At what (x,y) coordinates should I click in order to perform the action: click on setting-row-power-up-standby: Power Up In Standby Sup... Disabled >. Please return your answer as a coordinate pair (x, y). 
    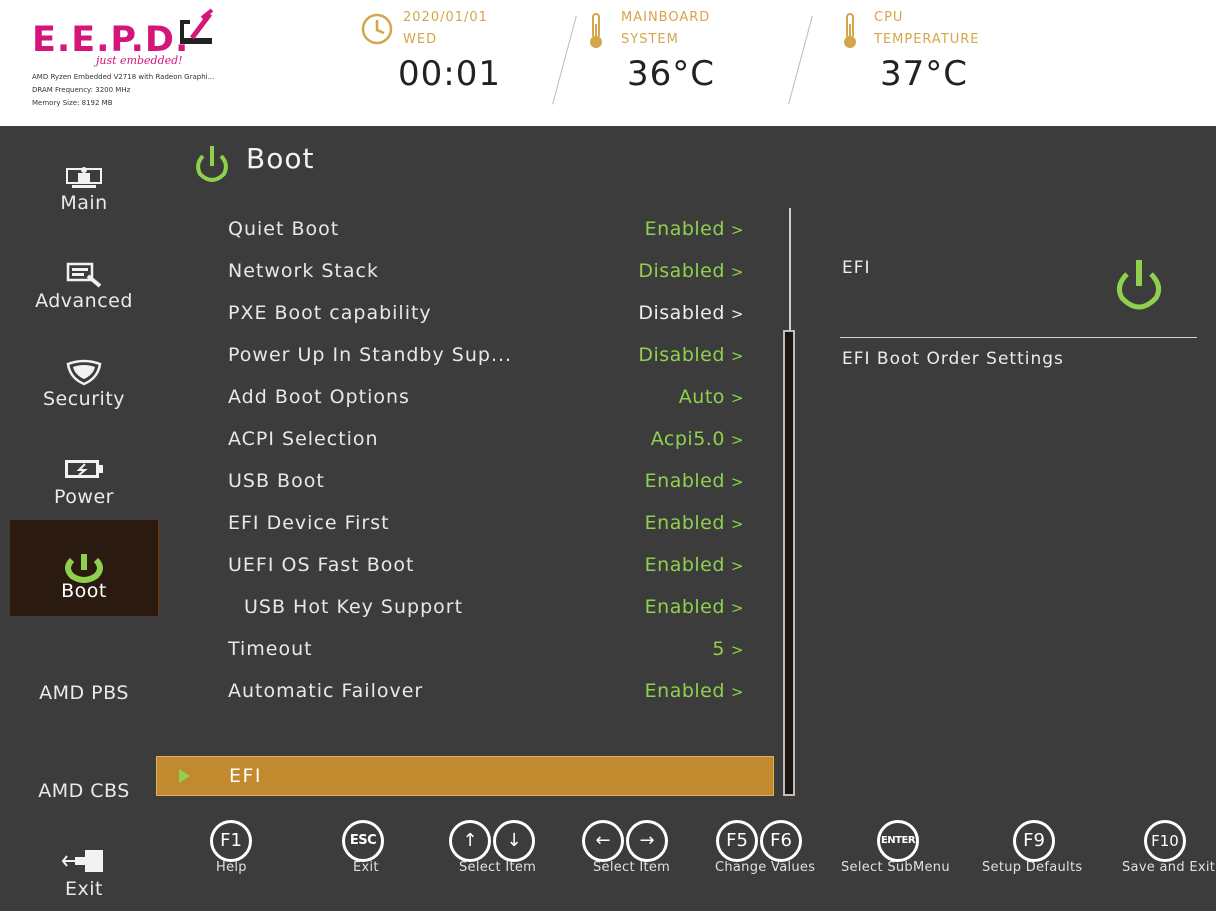
    Looking at the image, I should click on (488, 356).